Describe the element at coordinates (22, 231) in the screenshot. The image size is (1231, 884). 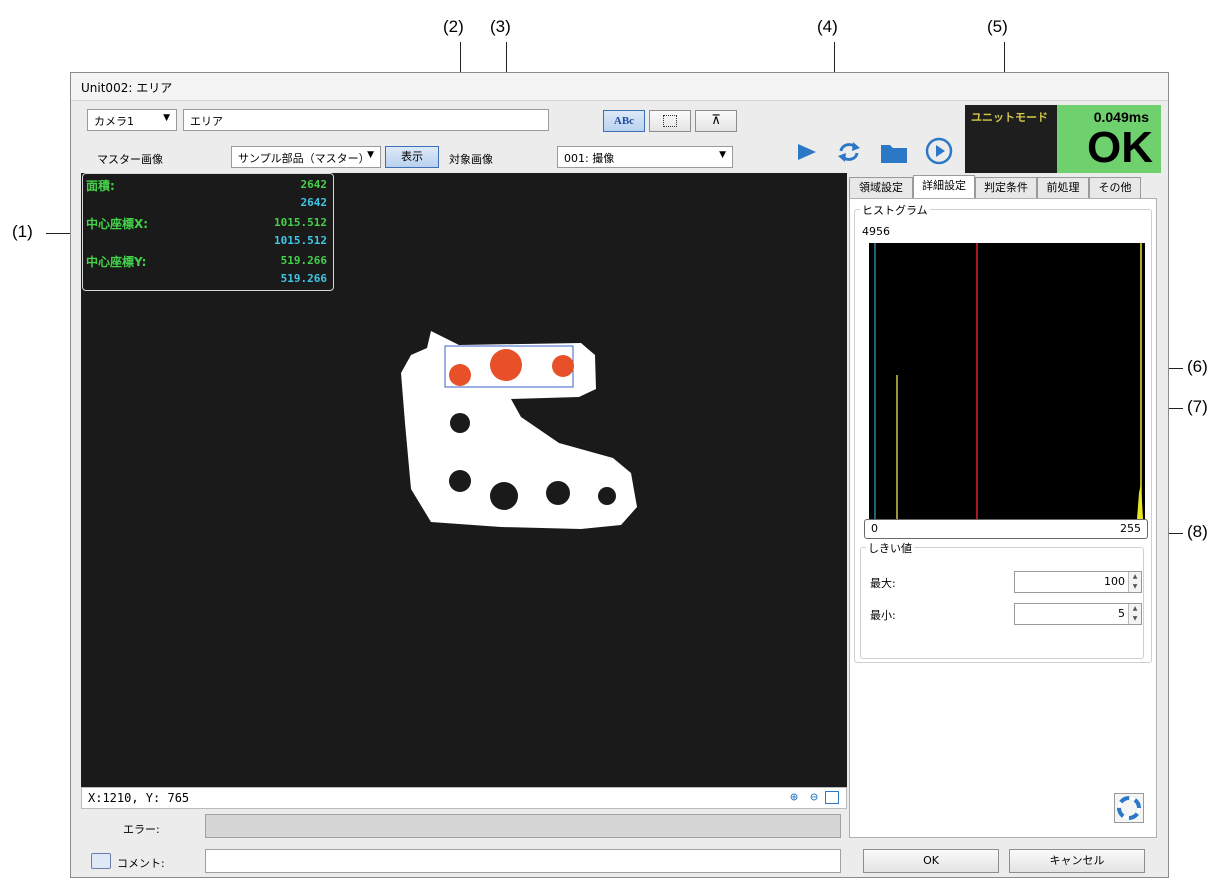
I see `callout-1: (1)` at that location.